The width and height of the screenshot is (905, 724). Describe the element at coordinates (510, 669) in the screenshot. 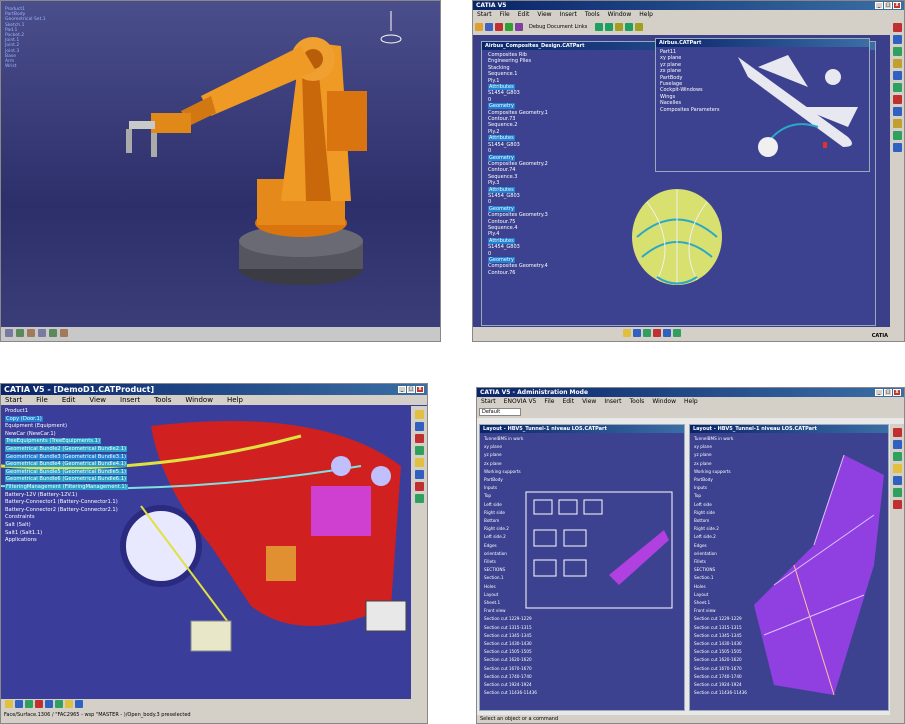

I see `tree-node: Section cut 1670-1670` at that location.